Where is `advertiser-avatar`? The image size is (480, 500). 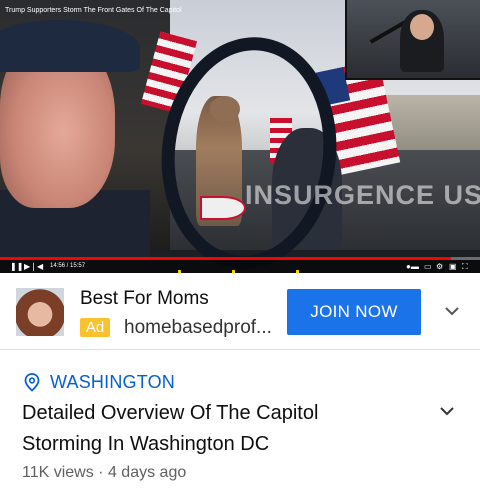 advertiser-avatar is located at coordinates (40, 312).